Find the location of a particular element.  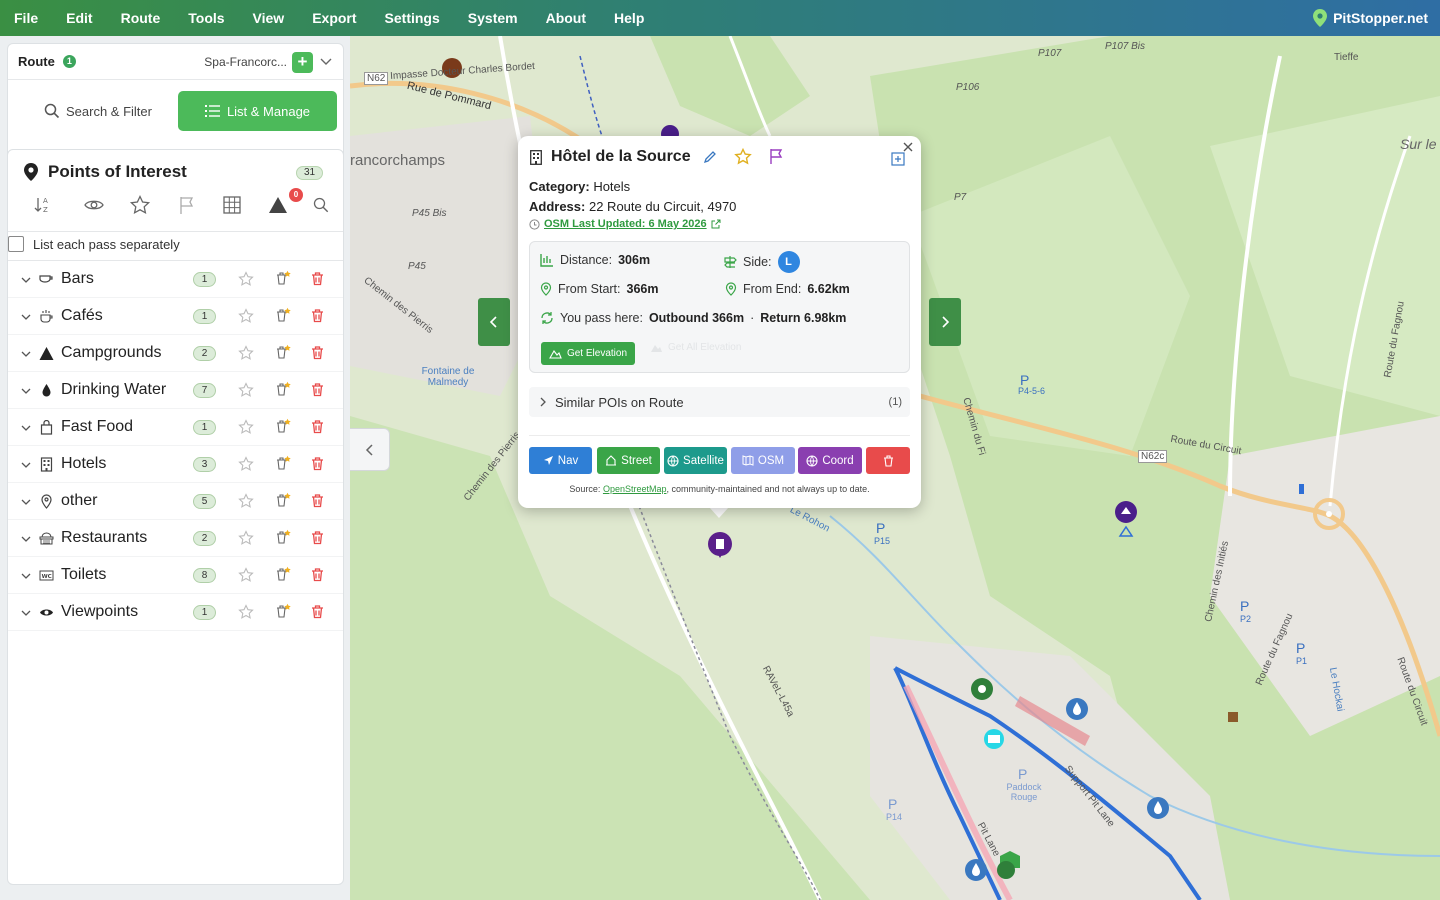

prev-poi-button is located at coordinates (494, 322).